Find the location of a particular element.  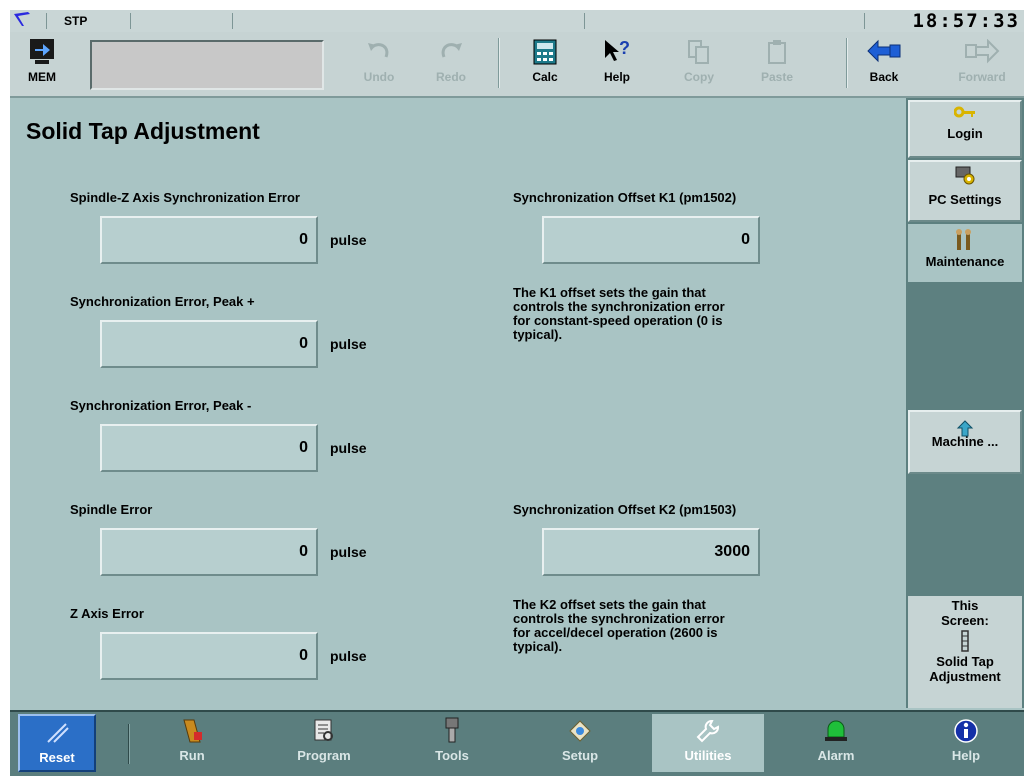

peak-minus-field: 0 is located at coordinates (209, 448).